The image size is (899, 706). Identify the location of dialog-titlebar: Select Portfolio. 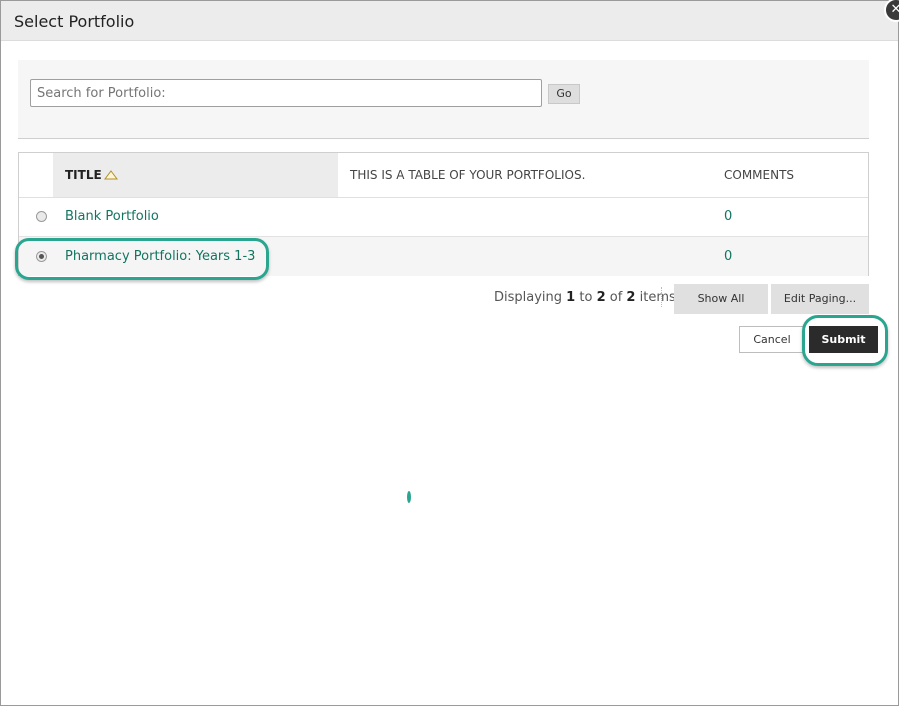
(449, 21).